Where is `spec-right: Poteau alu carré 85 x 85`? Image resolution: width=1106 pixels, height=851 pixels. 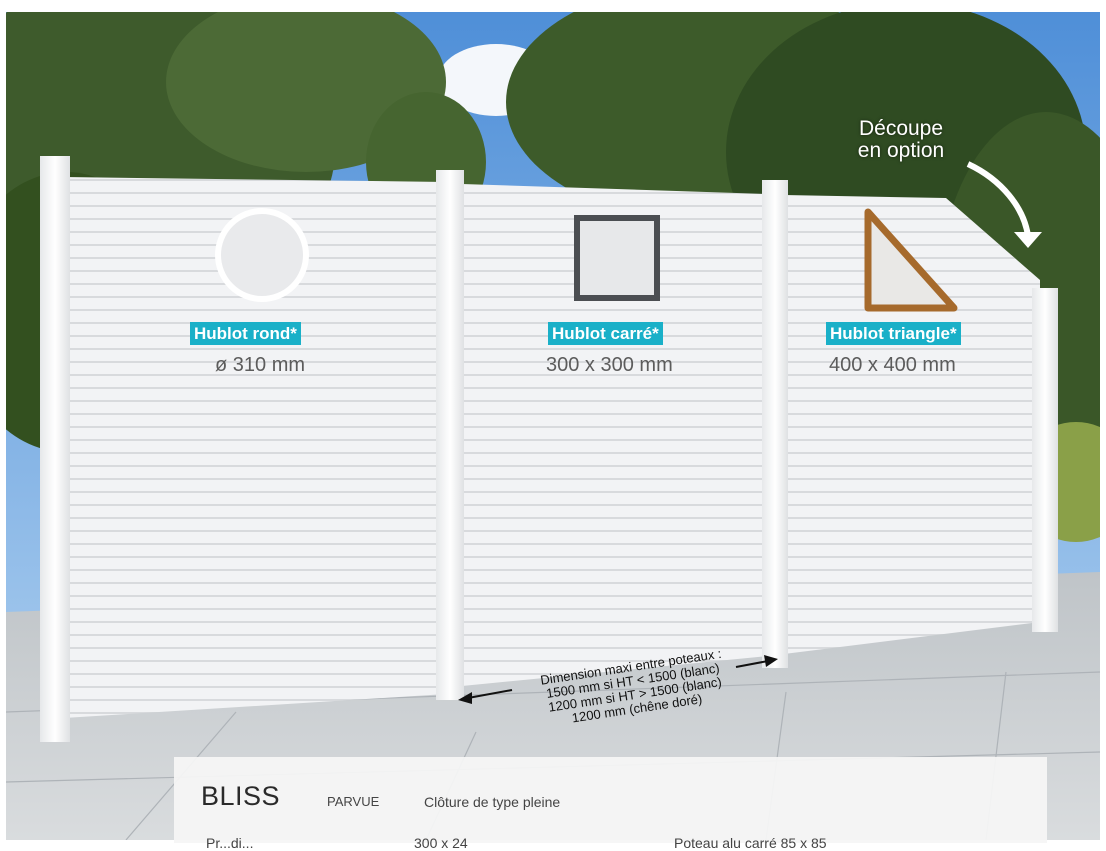
spec-right: Poteau alu carré 85 x 85 is located at coordinates (750, 843).